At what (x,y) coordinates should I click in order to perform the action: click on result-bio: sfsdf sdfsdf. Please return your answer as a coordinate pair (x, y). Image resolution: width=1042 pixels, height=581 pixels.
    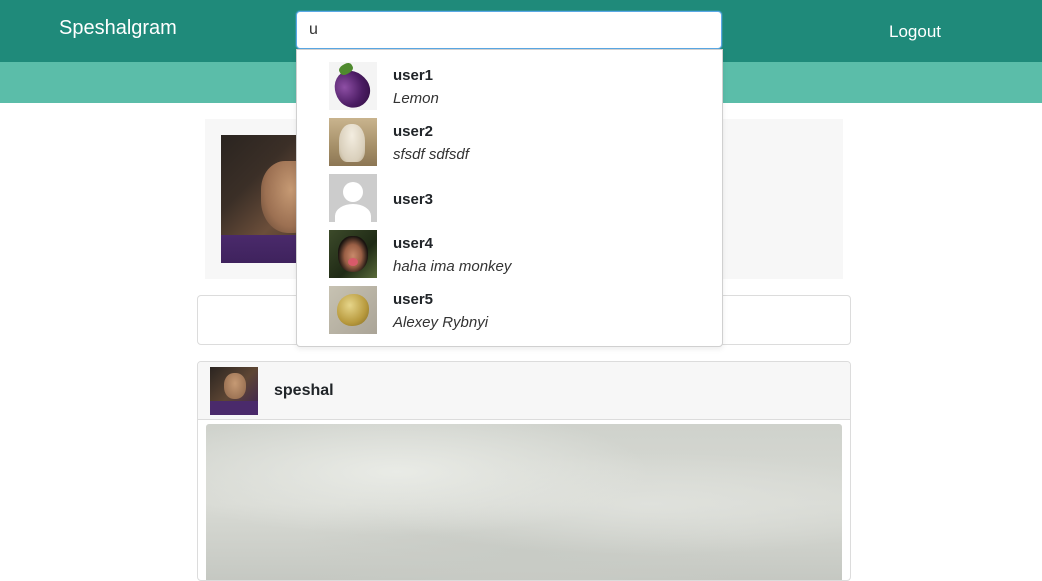
    Looking at the image, I should click on (431, 154).